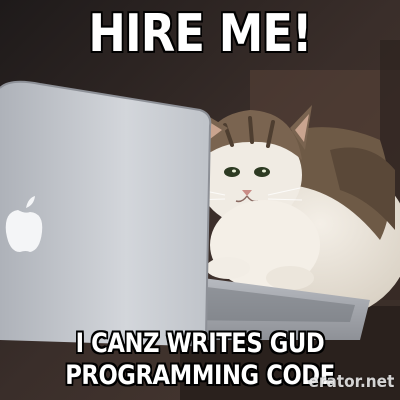  Describe the element at coordinates (200, 375) in the screenshot. I see `bottom-caption-line-2: PROGRAMMING CODE` at that location.